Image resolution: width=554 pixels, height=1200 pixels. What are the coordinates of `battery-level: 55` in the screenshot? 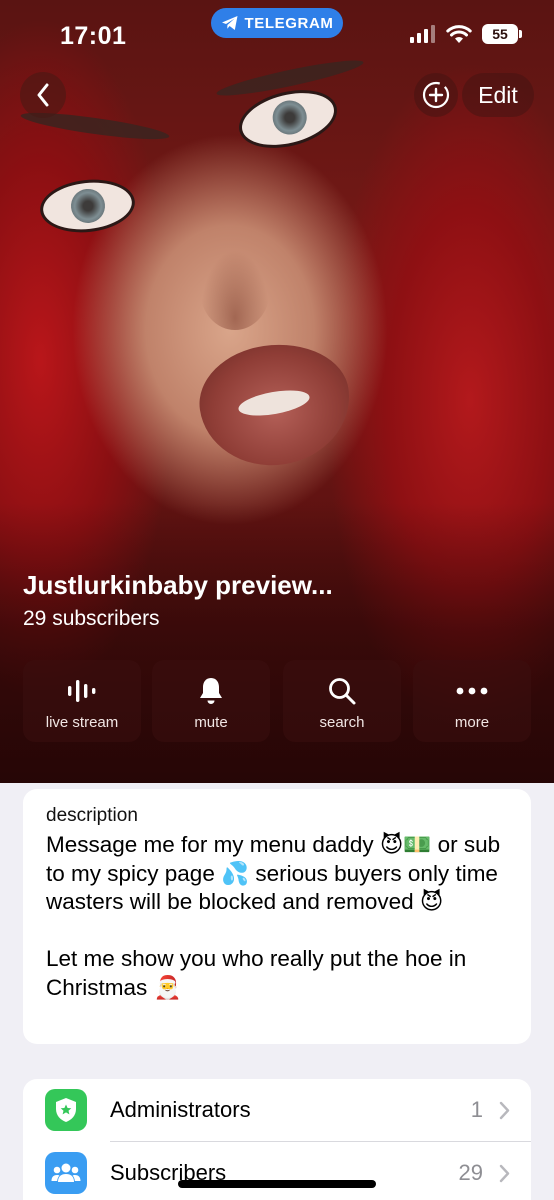 It's located at (500, 34).